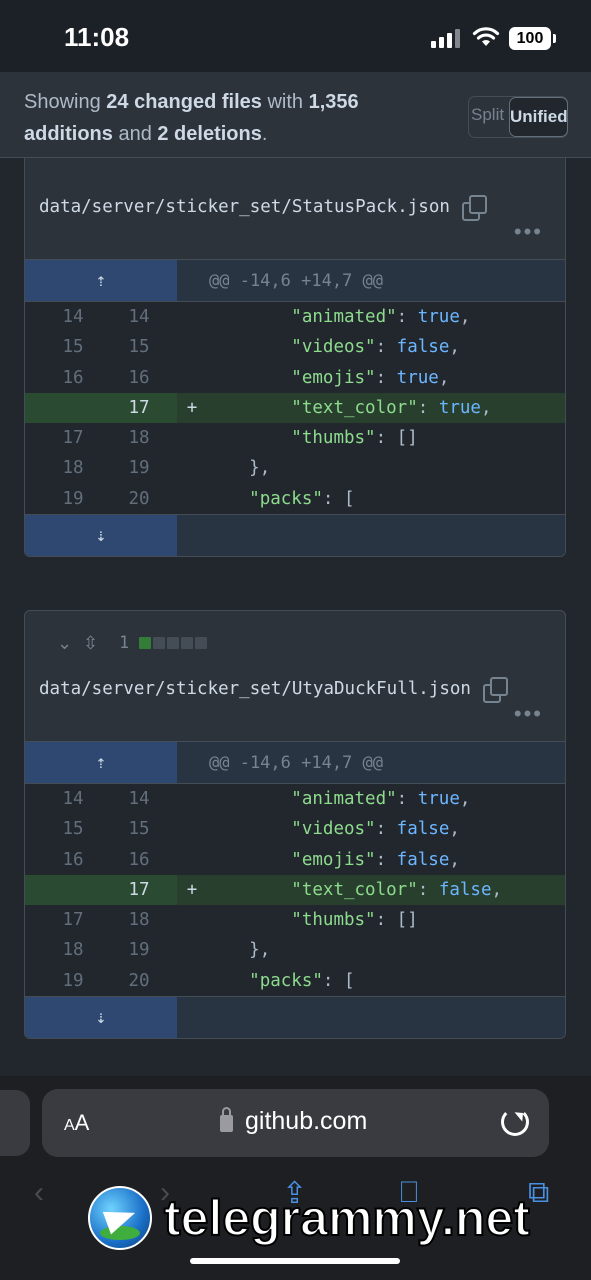 This screenshot has height=1280, width=591. What do you see at coordinates (70, 643) in the screenshot?
I see `collapse-chevron-icon: ⌄` at bounding box center [70, 643].